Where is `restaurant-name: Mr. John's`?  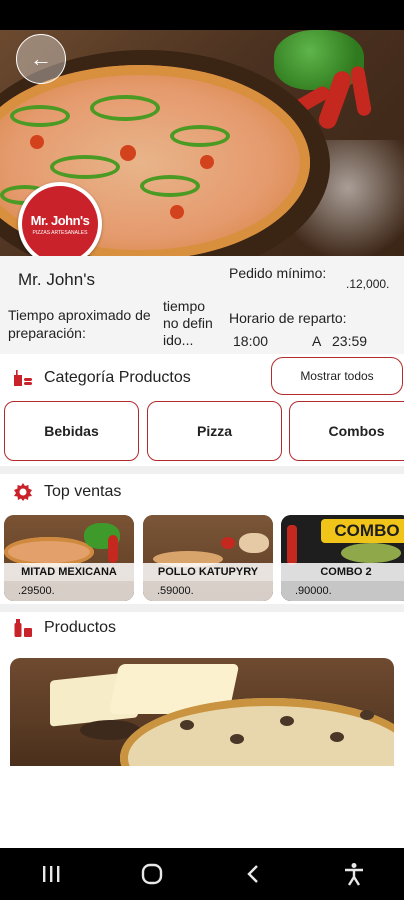
restaurant-name: Mr. John's is located at coordinates (56, 279).